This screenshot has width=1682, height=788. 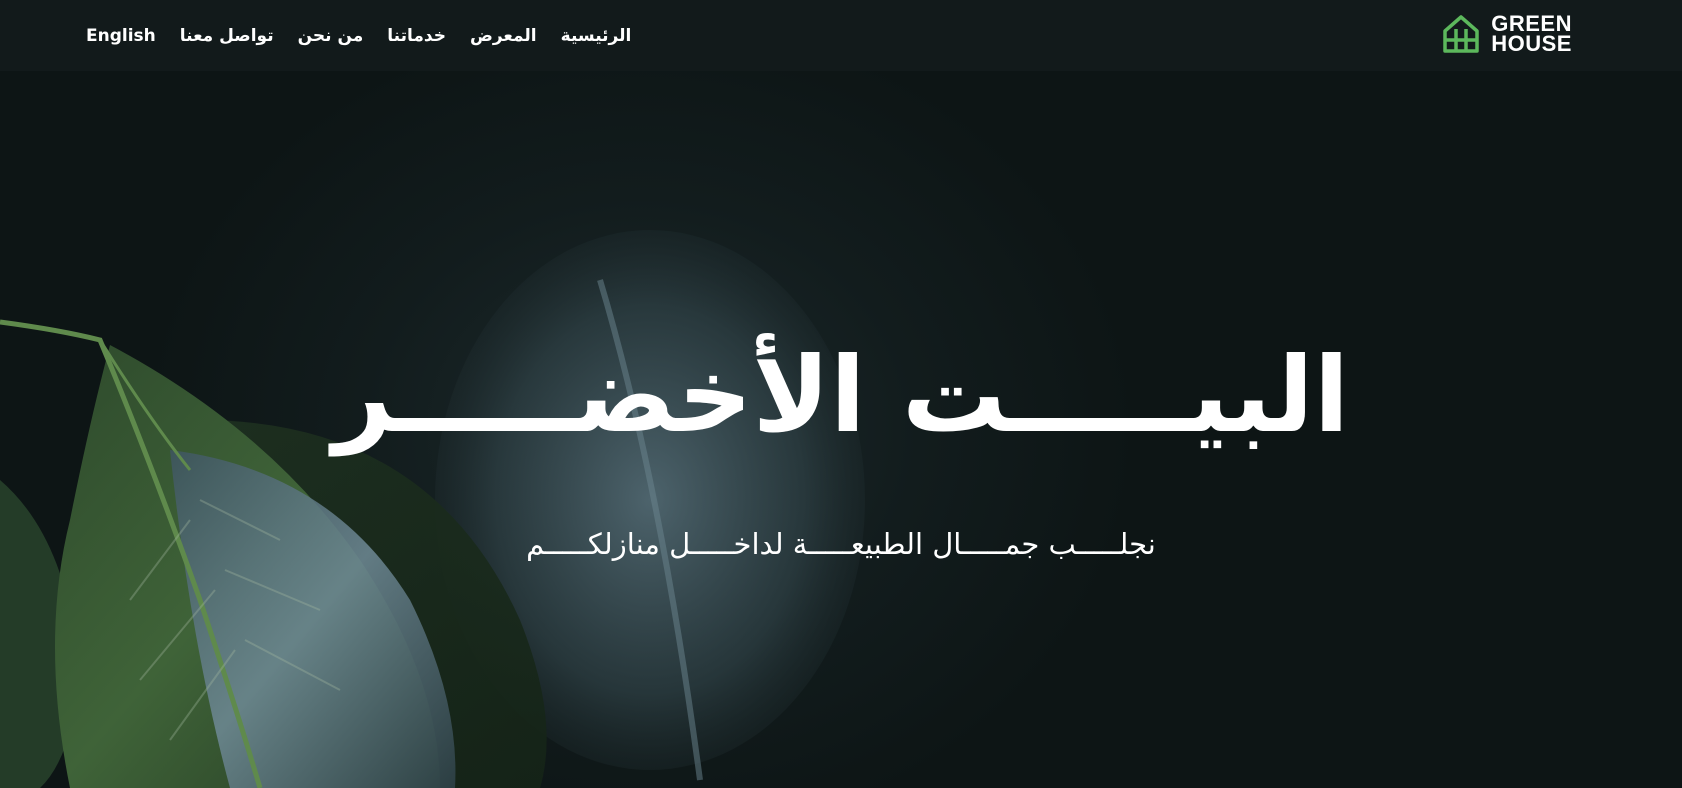 What do you see at coordinates (503, 36) in the screenshot?
I see `nav-item-gallery: المعرض` at bounding box center [503, 36].